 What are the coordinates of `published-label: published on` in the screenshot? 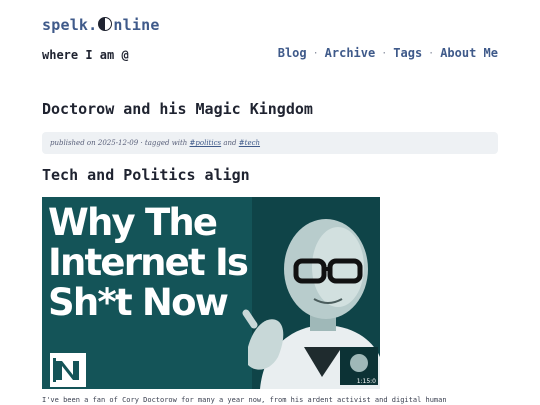 It's located at (73, 143).